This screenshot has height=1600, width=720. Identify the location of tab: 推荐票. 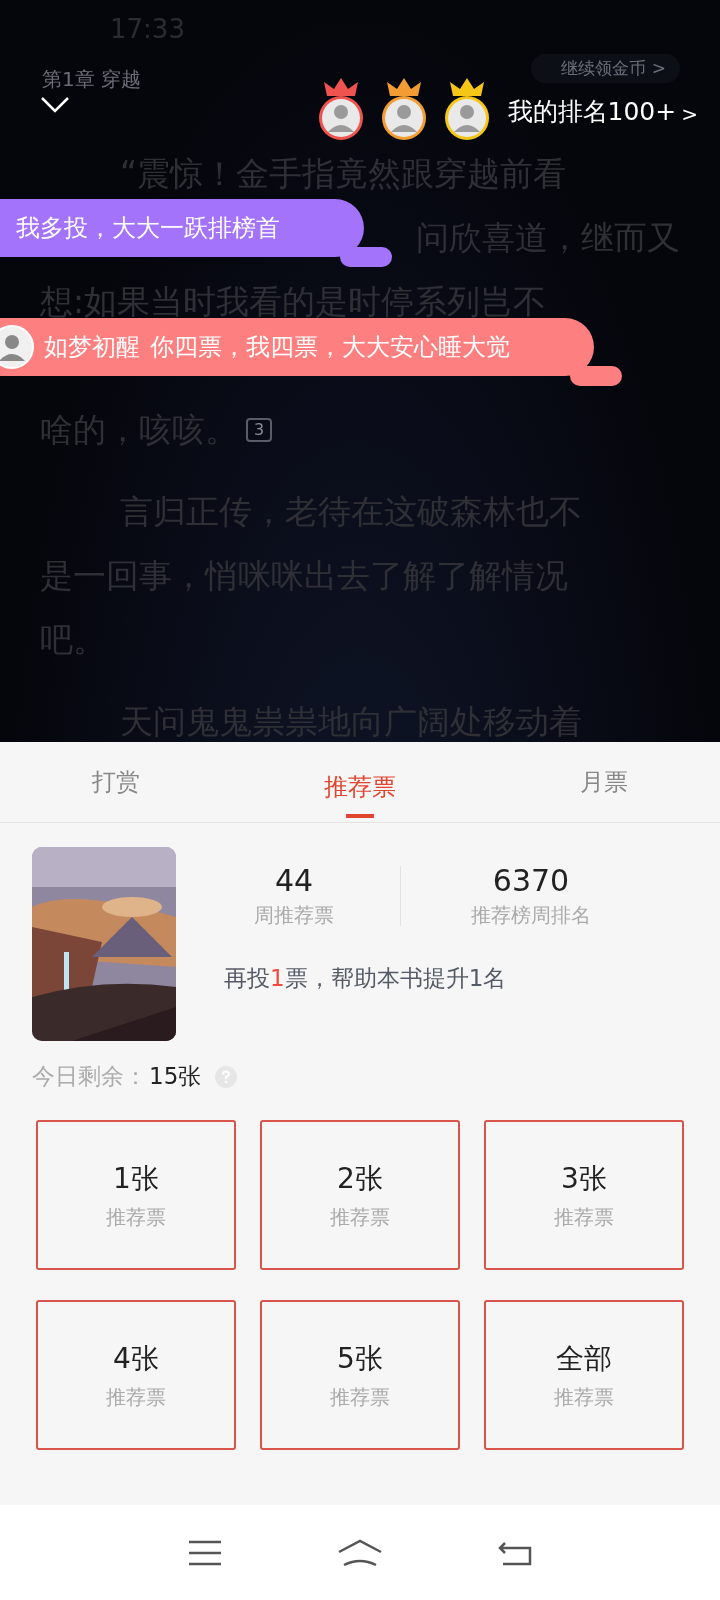
(360, 789).